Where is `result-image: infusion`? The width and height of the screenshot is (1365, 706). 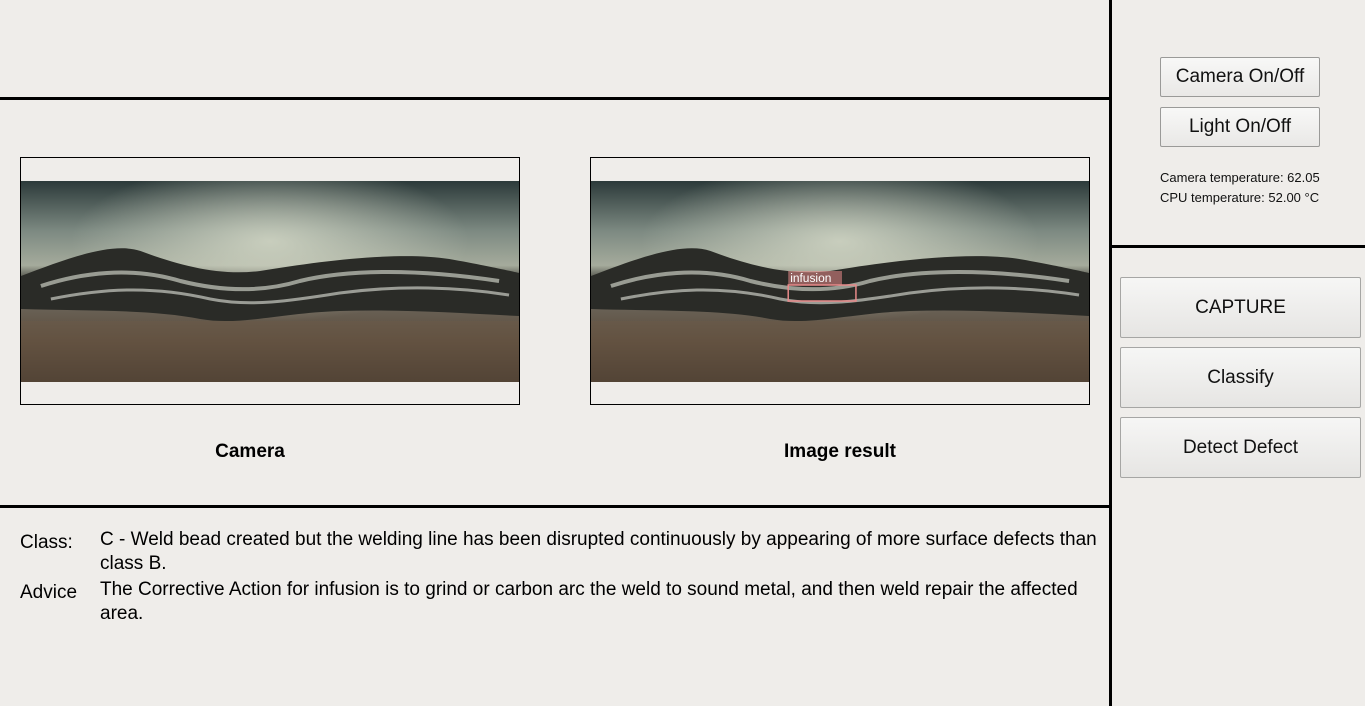 result-image: infusion is located at coordinates (840, 281).